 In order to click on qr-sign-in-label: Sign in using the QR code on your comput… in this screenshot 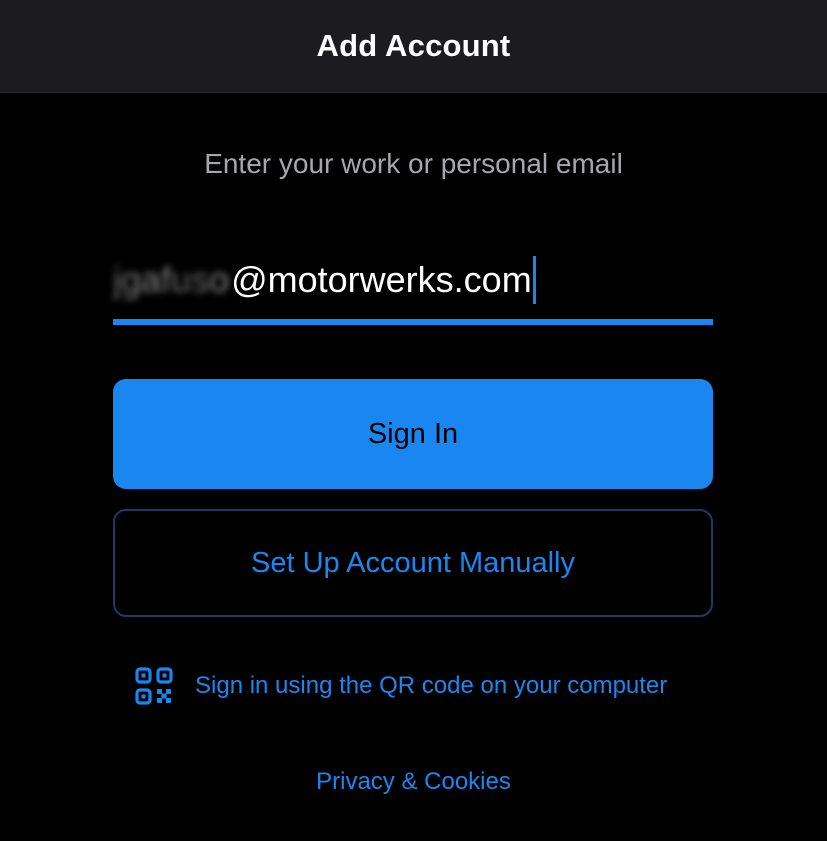, I will do `click(431, 685)`.